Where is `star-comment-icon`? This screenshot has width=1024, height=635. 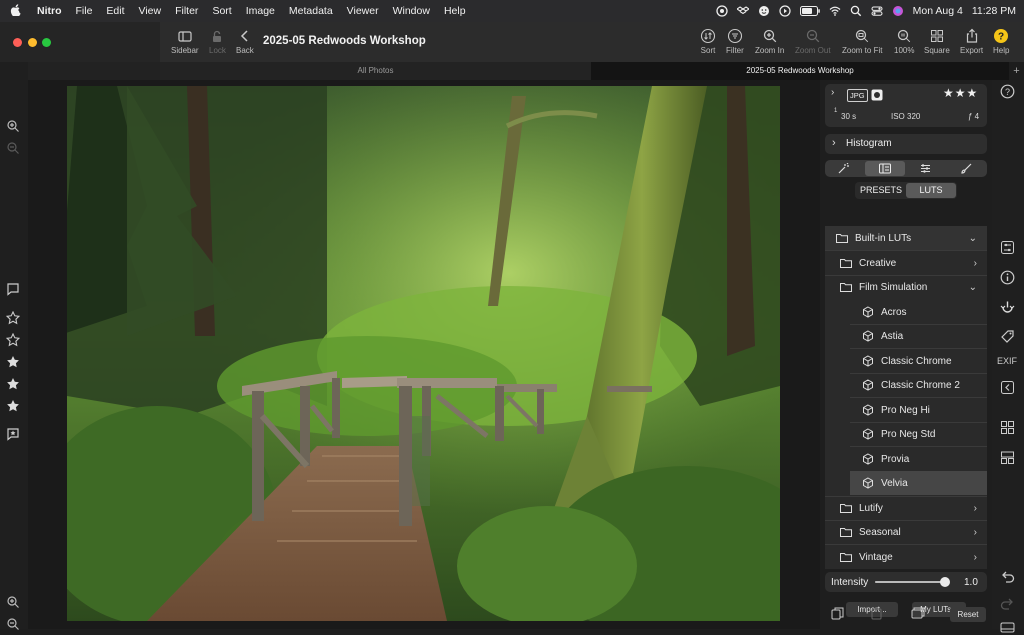 star-comment-icon is located at coordinates (13, 434).